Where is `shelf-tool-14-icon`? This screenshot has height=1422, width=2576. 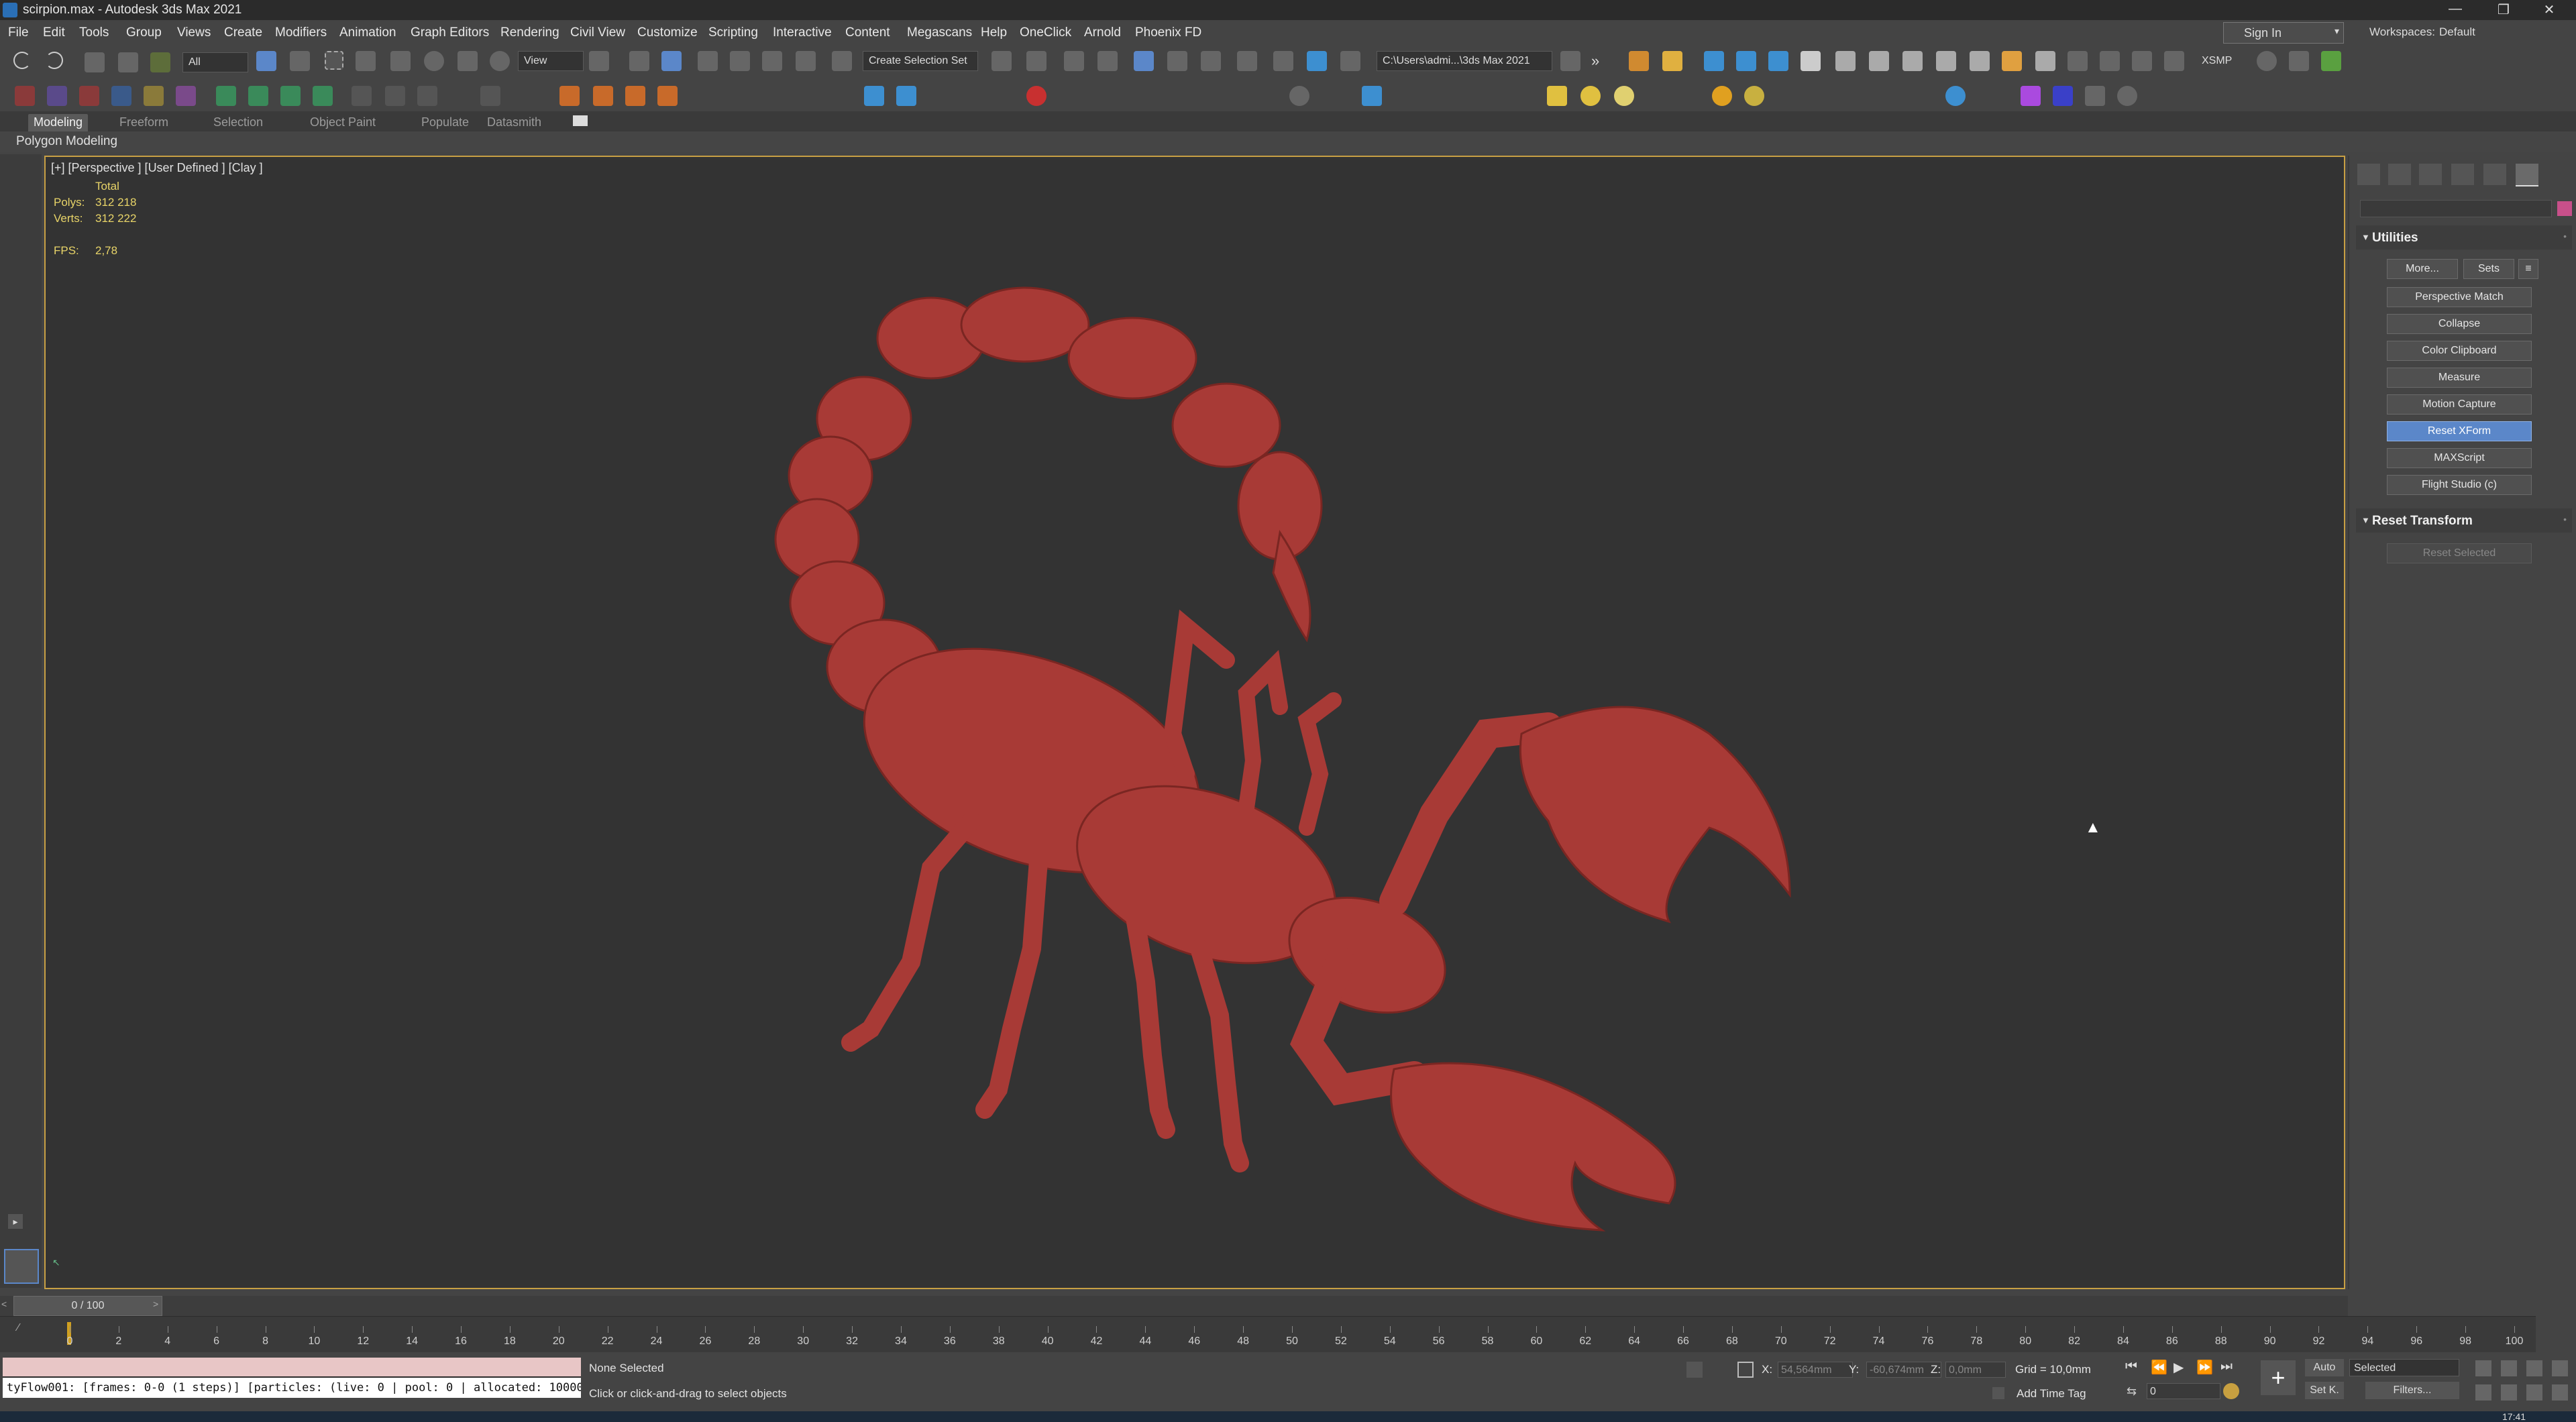
shelf-tool-14-icon is located at coordinates (2078, 61).